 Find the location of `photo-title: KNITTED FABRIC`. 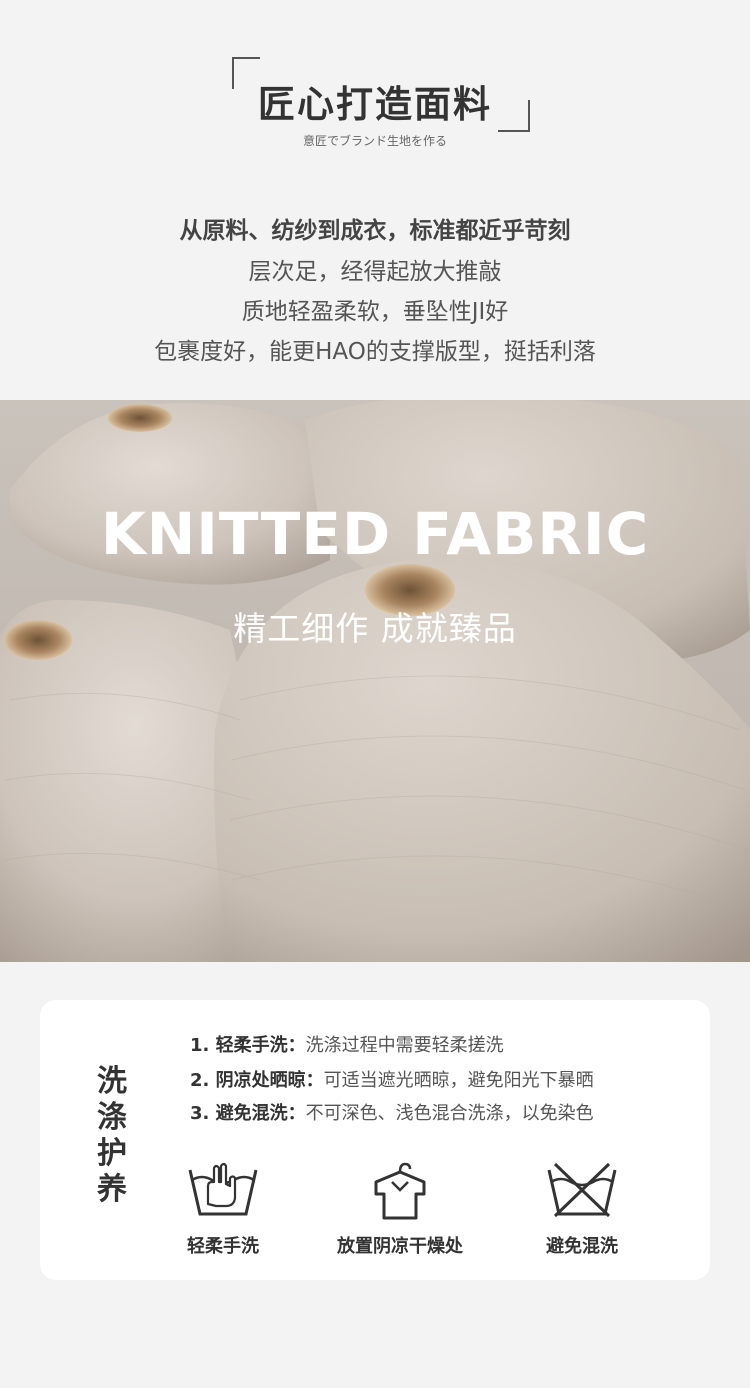

photo-title: KNITTED FABRIC is located at coordinates (375, 534).